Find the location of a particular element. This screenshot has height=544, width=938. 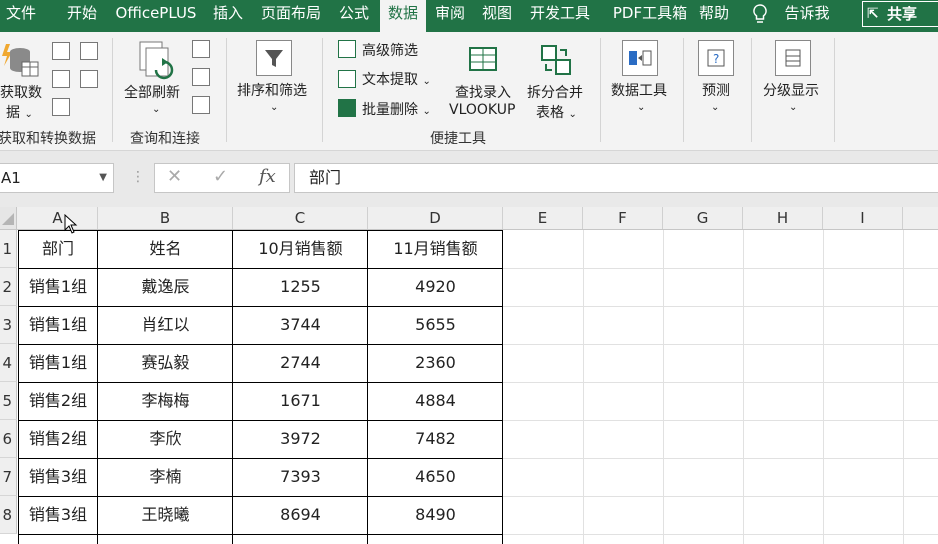

row-header-1: 1 is located at coordinates (8, 249).